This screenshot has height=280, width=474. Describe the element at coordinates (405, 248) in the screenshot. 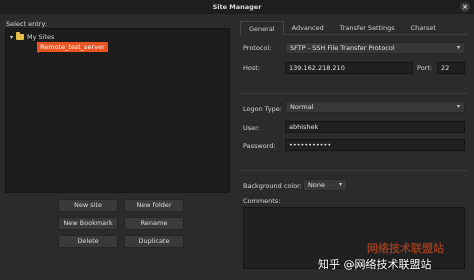

I see `watermark-logo: 网络技术联盟站` at that location.